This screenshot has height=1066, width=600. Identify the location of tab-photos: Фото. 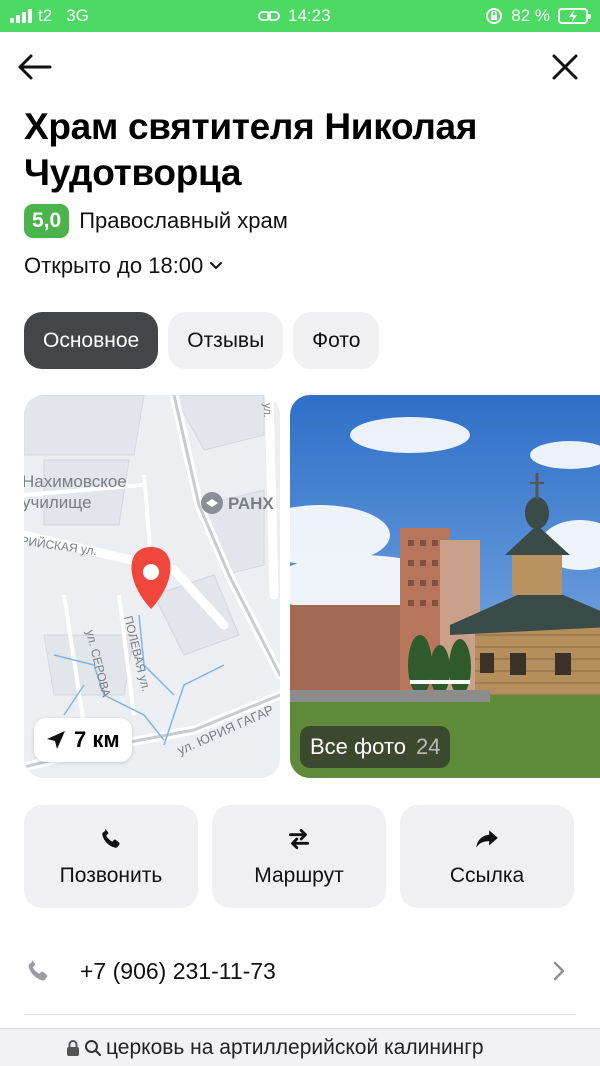
(336, 340).